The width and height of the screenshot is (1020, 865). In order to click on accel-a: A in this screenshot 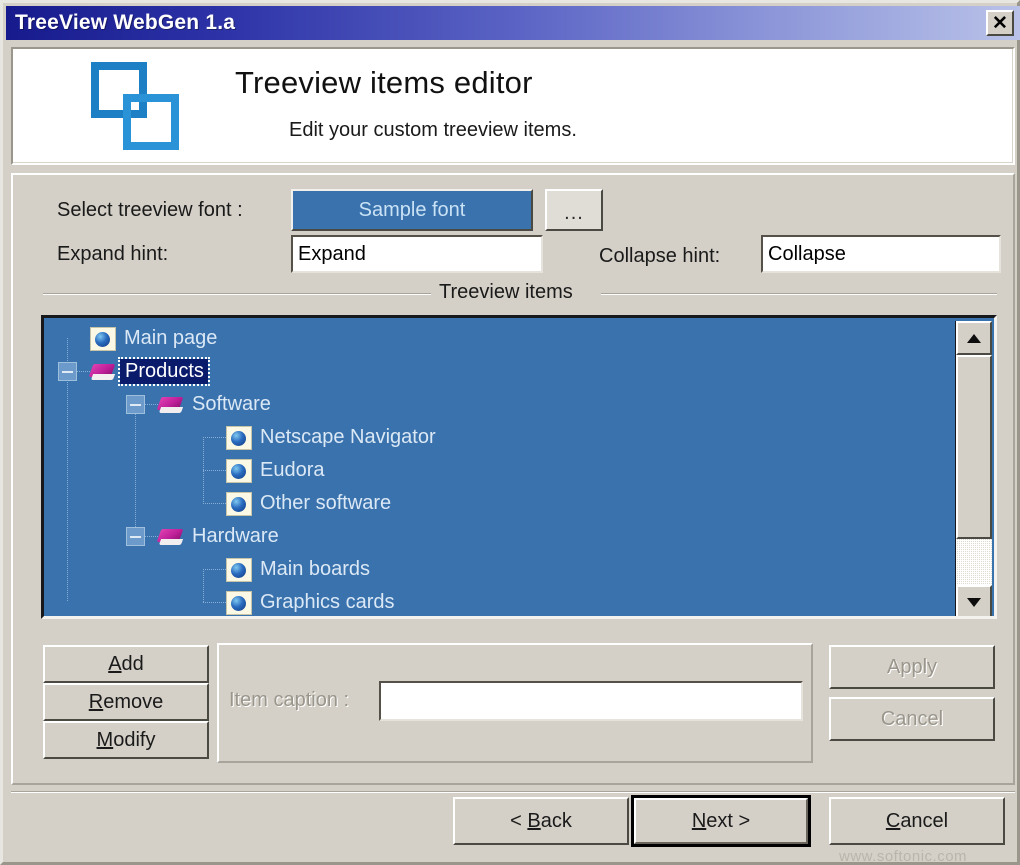, I will do `click(115, 663)`.